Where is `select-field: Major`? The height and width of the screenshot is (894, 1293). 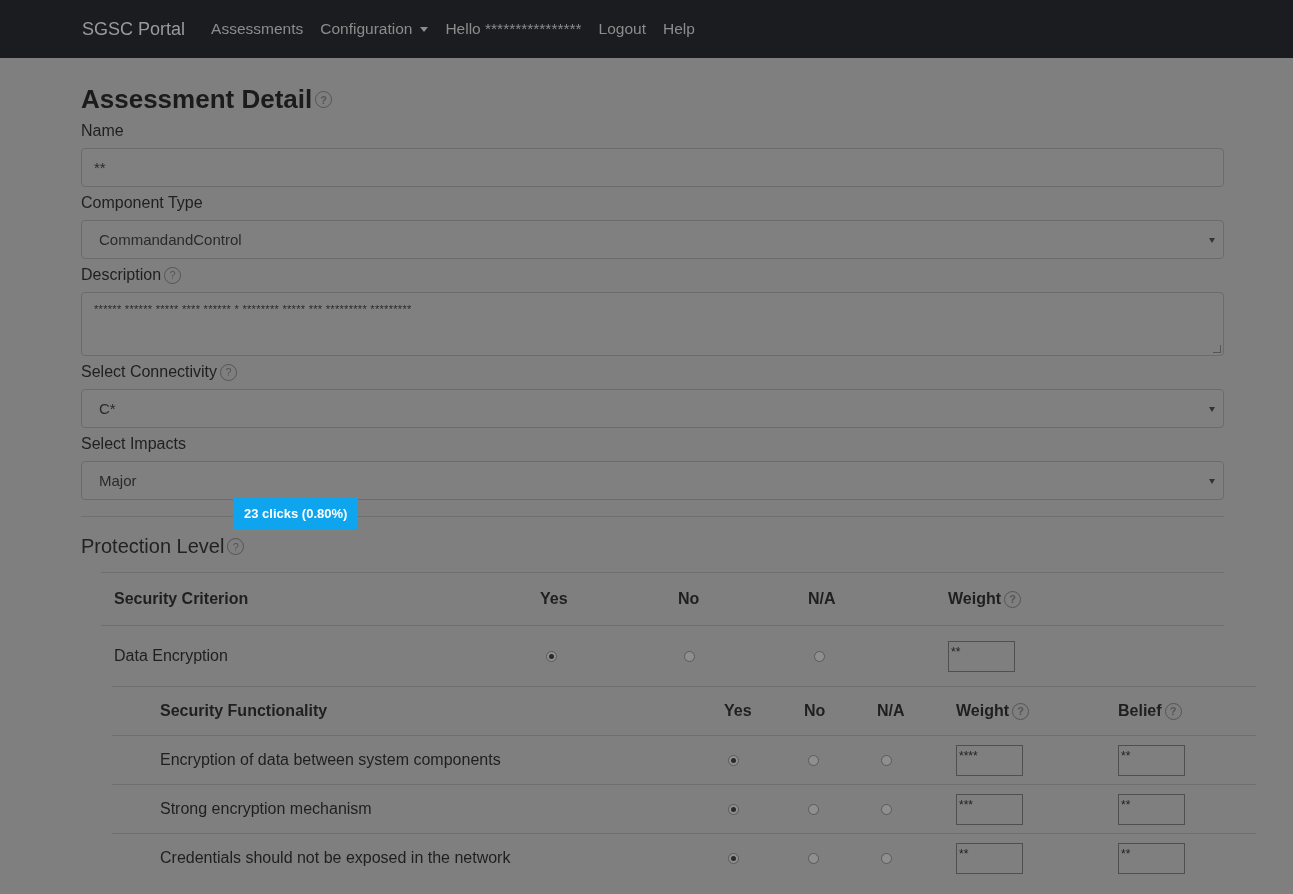
select-field: Major is located at coordinates (652, 480).